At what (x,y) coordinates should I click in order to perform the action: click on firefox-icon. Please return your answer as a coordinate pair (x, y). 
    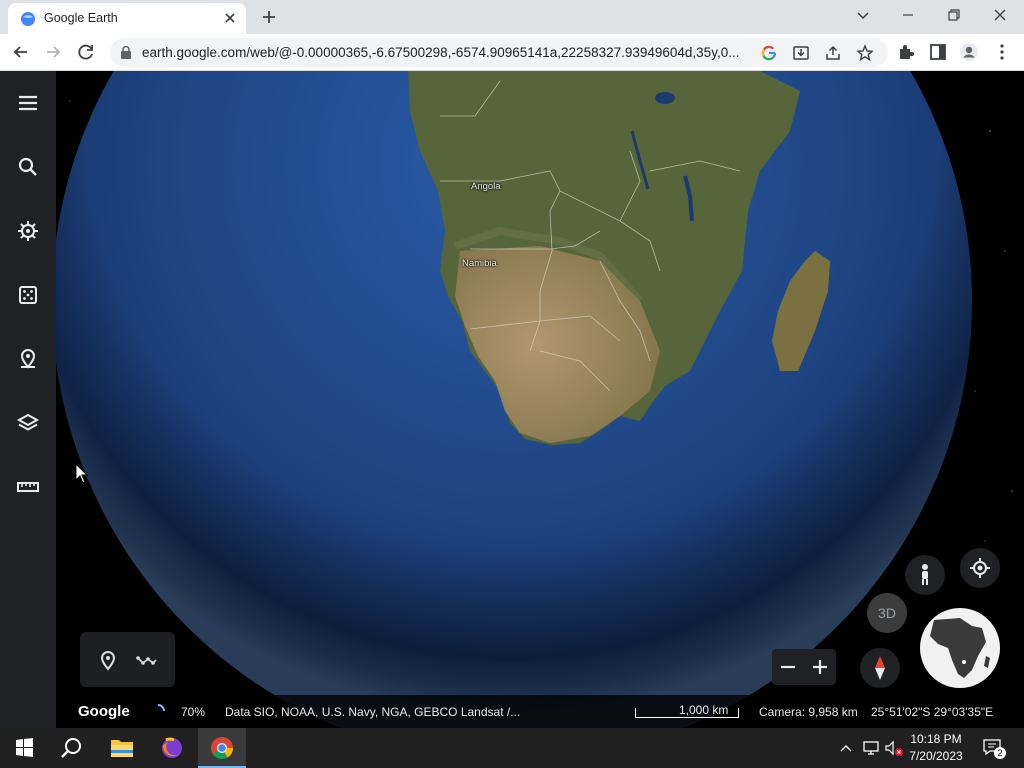
    Looking at the image, I should click on (172, 748).